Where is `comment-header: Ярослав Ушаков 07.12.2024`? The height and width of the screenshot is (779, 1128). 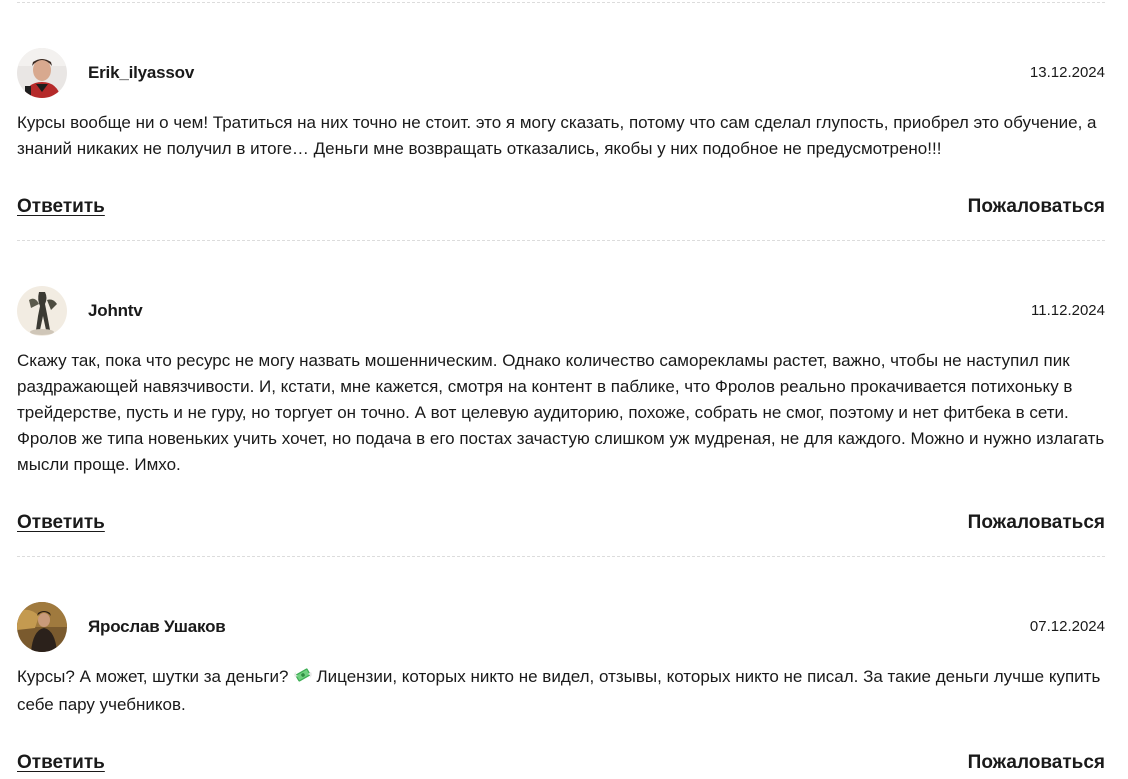 comment-header: Ярослав Ушаков 07.12.2024 is located at coordinates (561, 627).